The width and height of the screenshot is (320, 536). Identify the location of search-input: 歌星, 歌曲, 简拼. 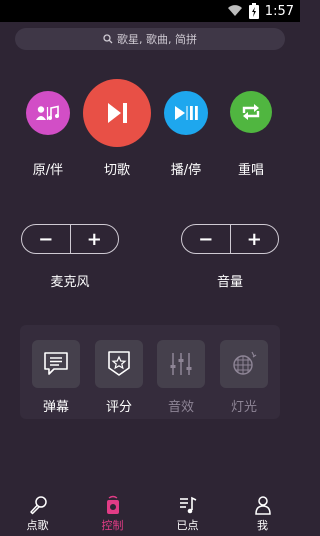
(150, 39).